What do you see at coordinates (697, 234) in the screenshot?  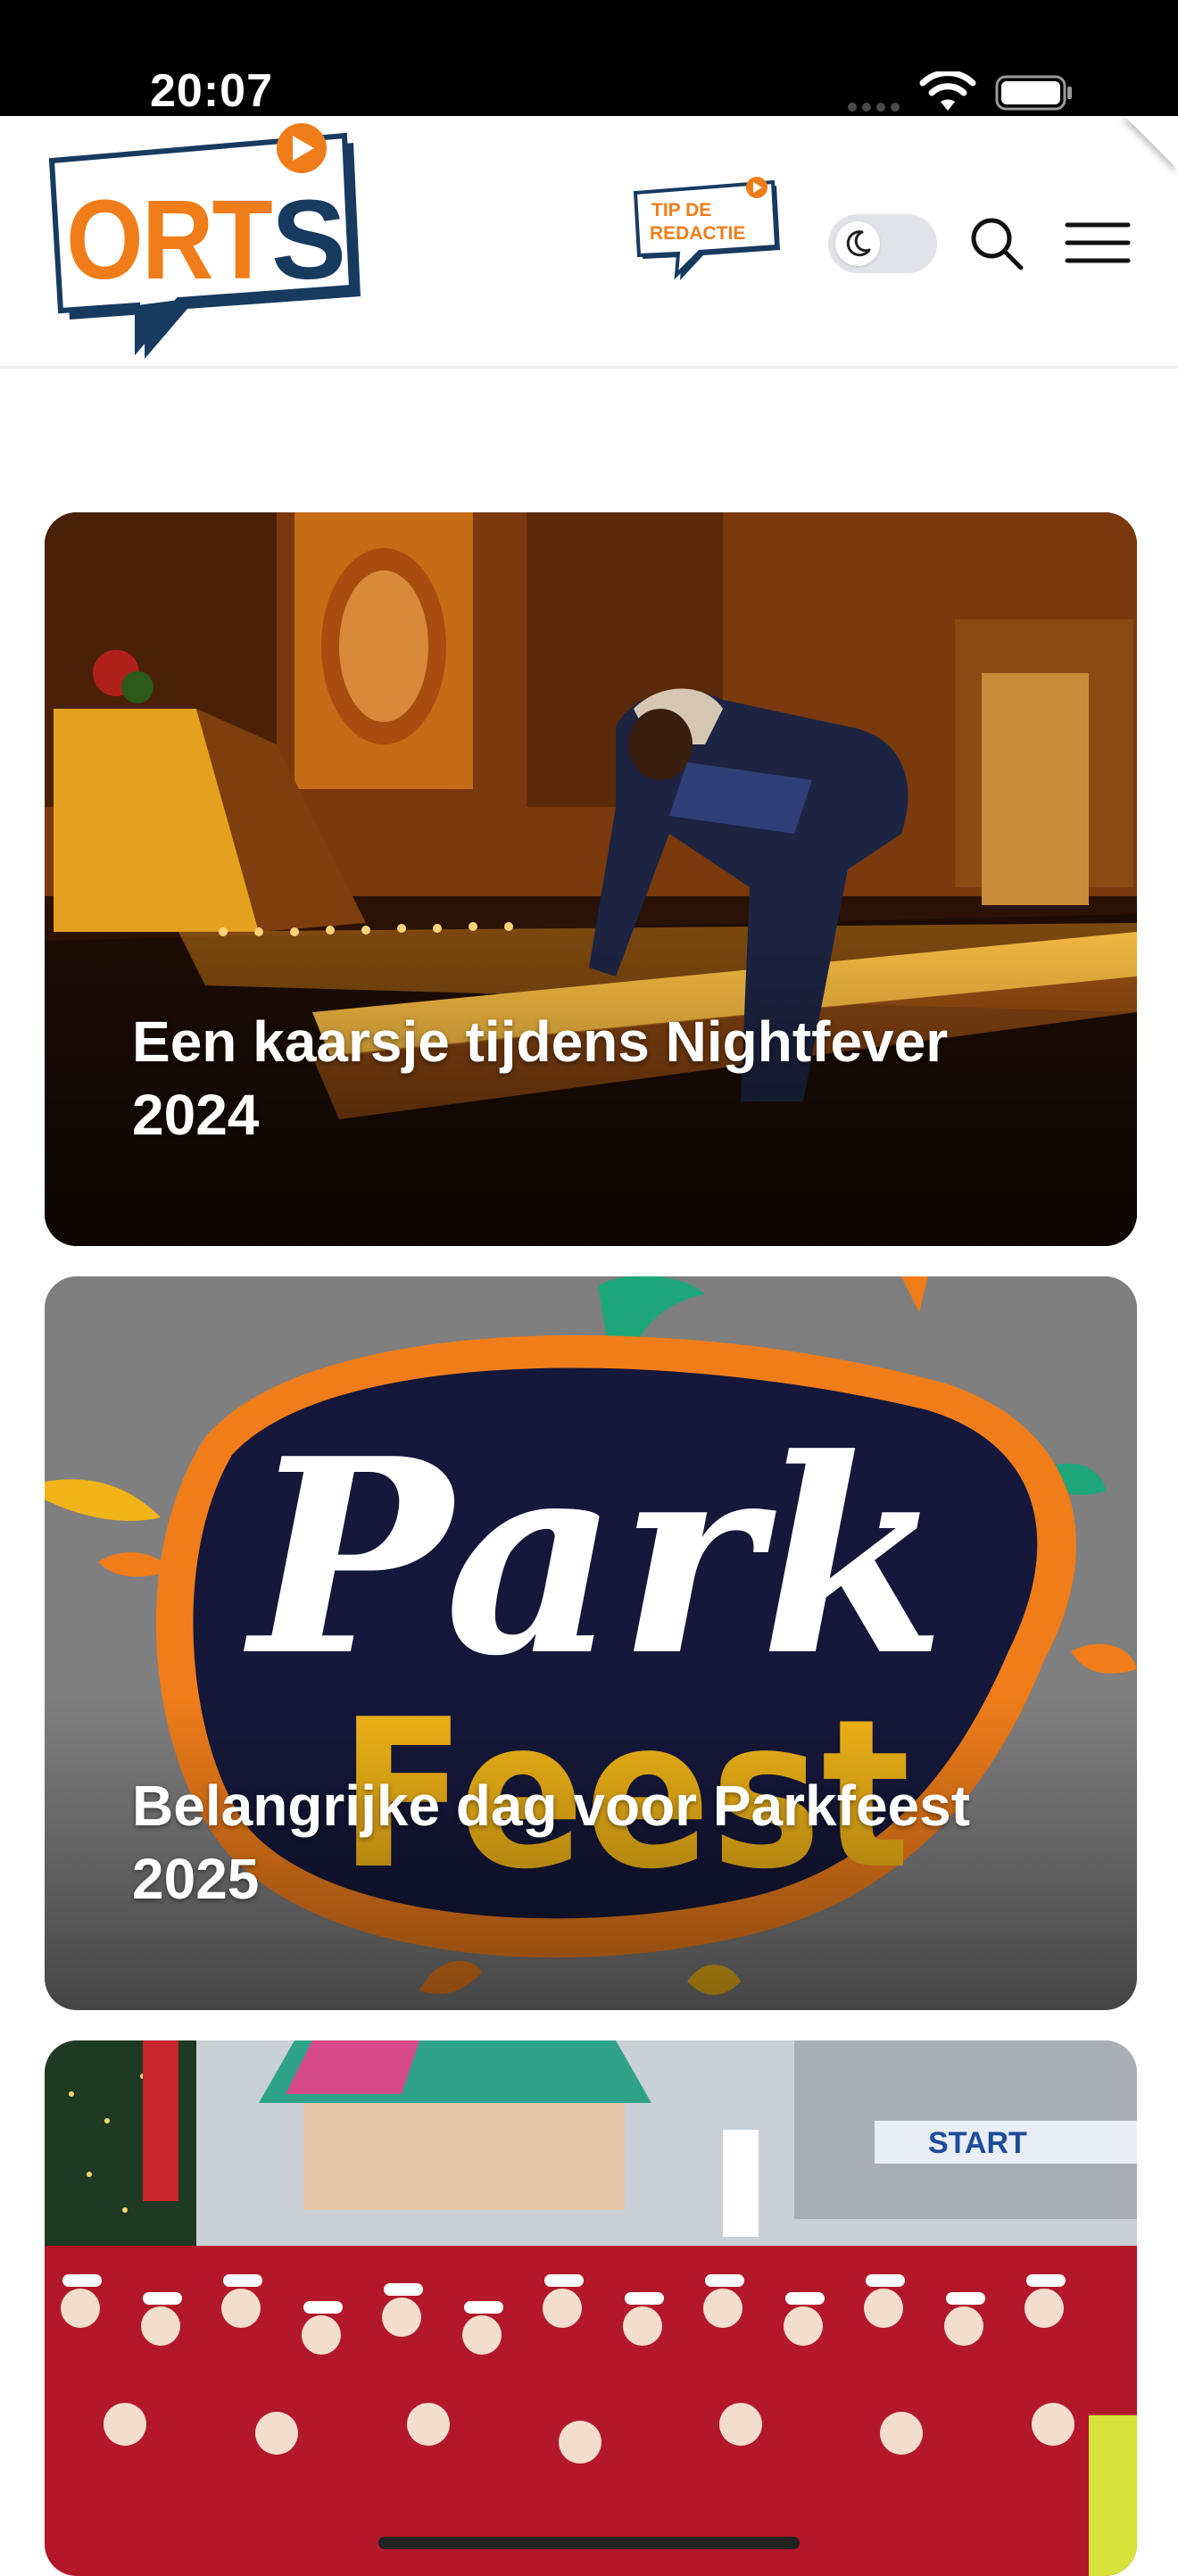 I see `tip-badge-line-2: REDACTIE` at bounding box center [697, 234].